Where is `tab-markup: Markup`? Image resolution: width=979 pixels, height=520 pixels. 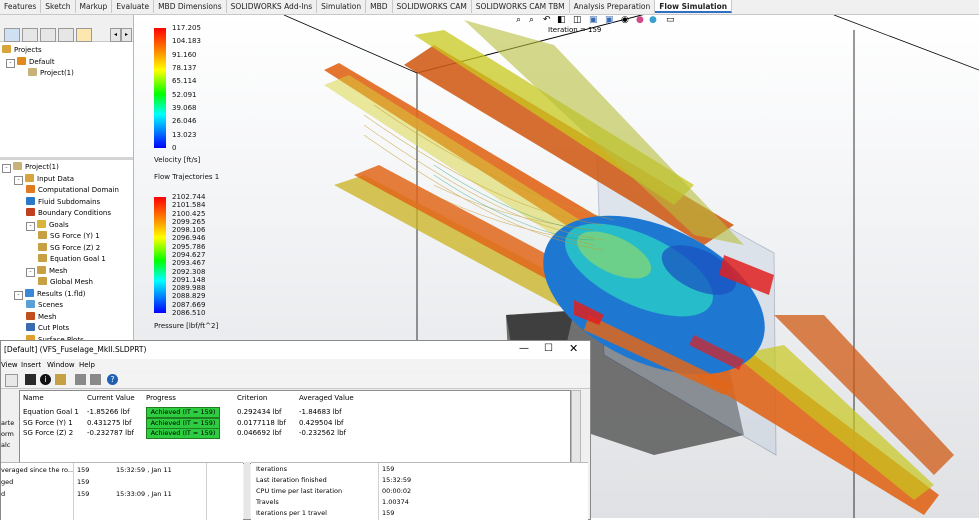
tab-markup: Markup is located at coordinates (94, 6).